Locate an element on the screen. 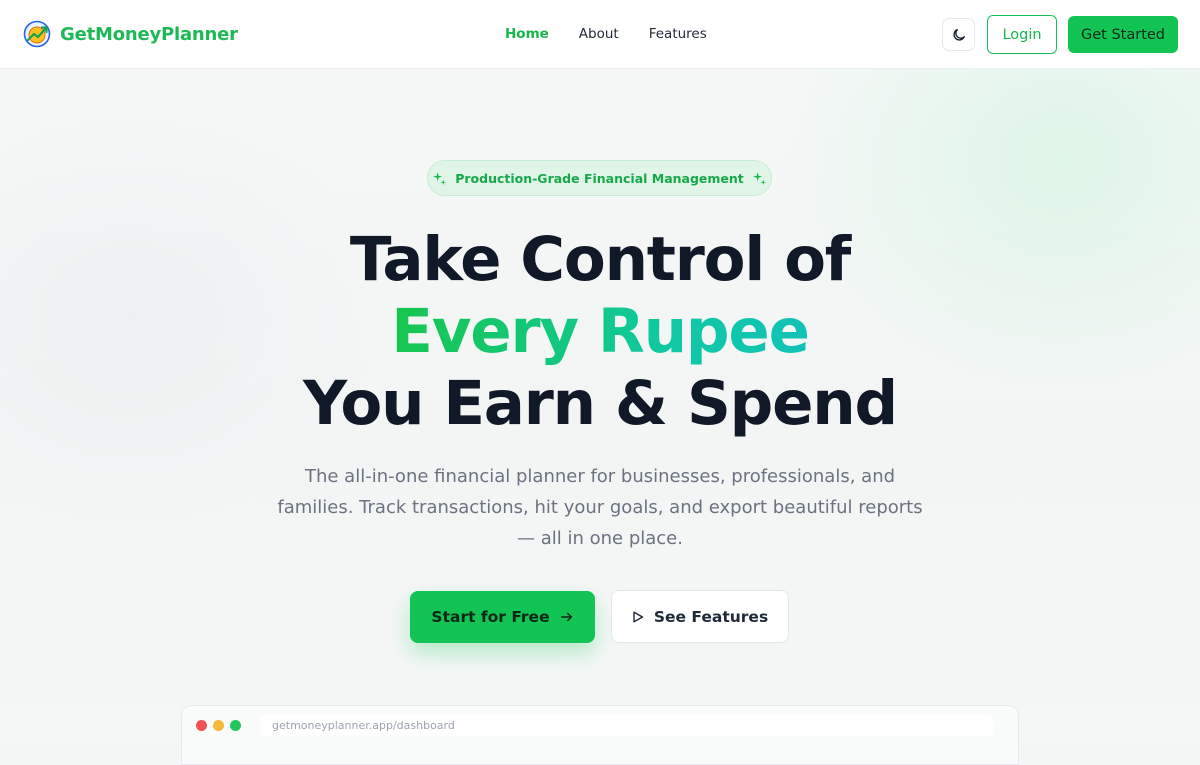  preview-url-bar: getmoneyplanner.app/dashboard is located at coordinates (627, 725).